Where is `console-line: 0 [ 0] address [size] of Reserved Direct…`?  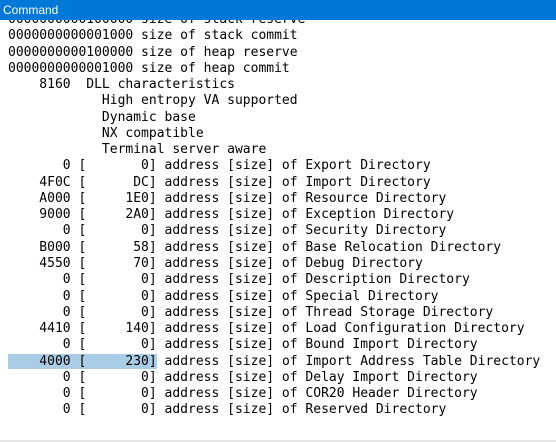
console-line: 0 [ 0] address [size] of Reserved Direct… is located at coordinates (227, 410).